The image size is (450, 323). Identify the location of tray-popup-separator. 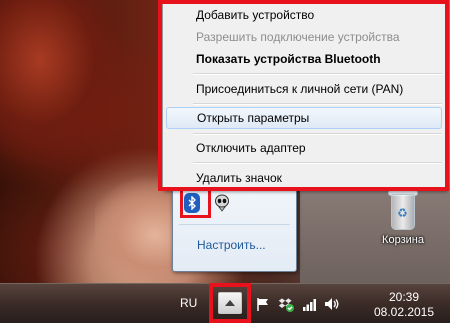
(234, 224).